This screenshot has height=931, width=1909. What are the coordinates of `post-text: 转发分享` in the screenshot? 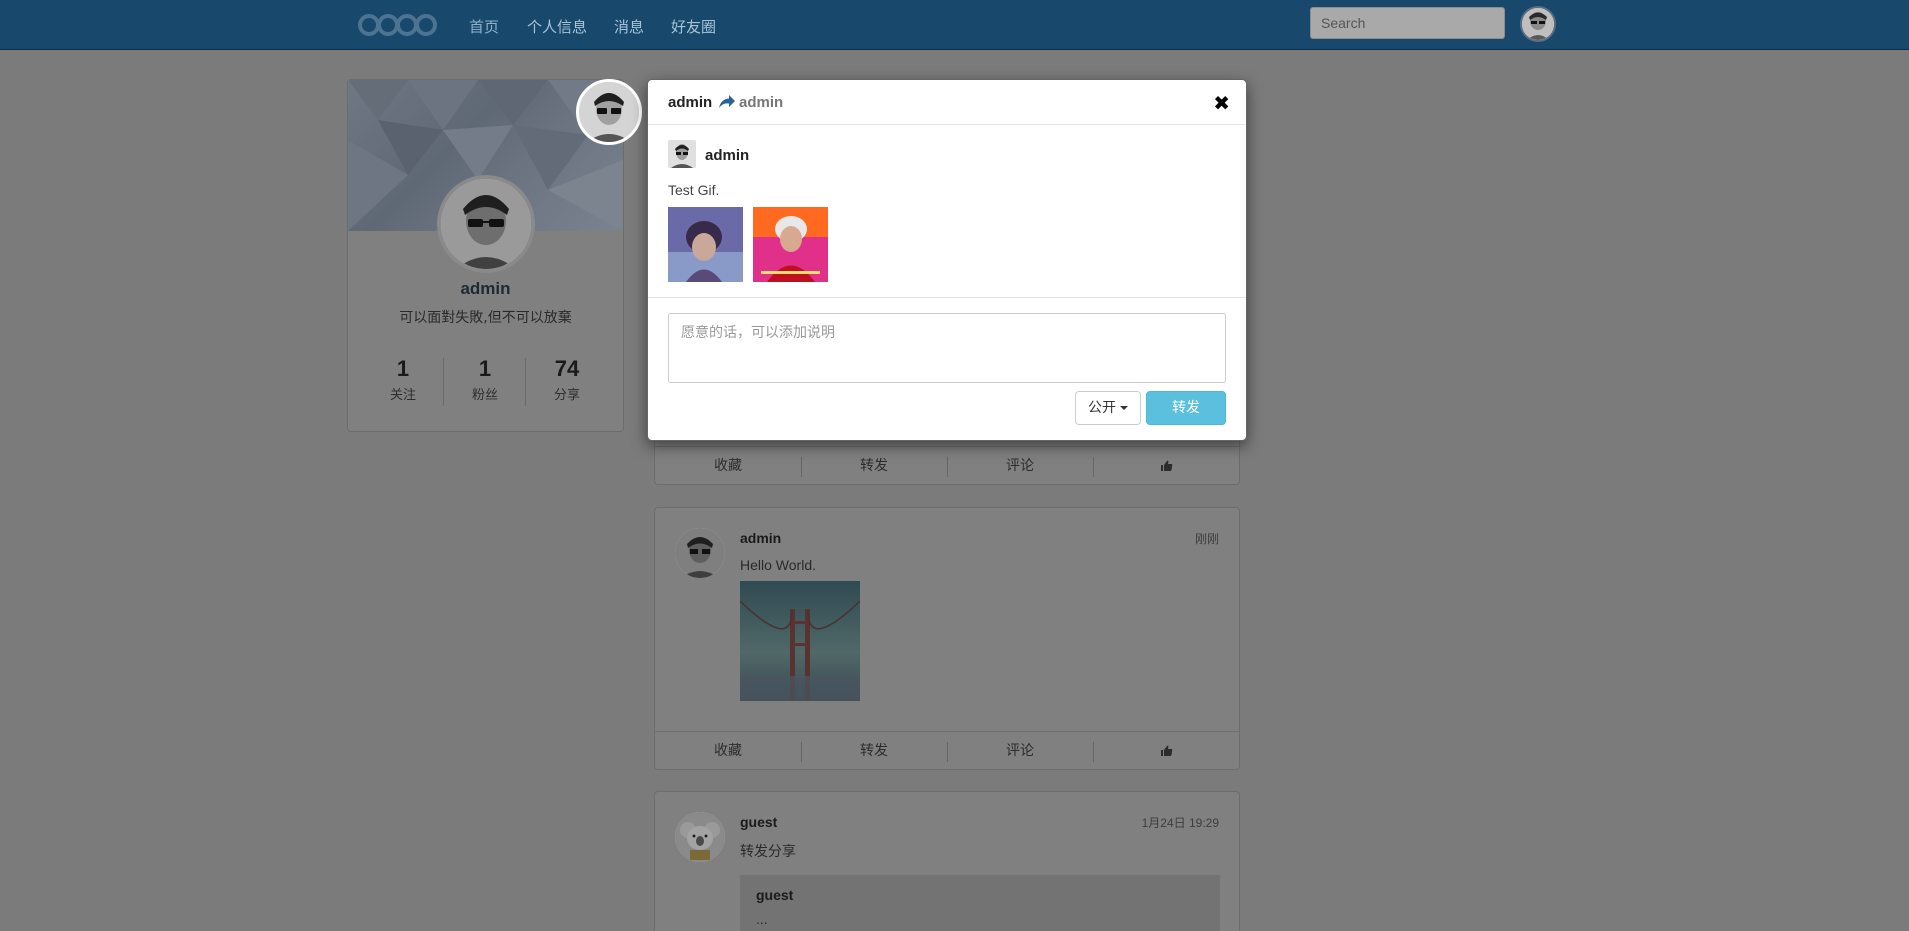 It's located at (768, 851).